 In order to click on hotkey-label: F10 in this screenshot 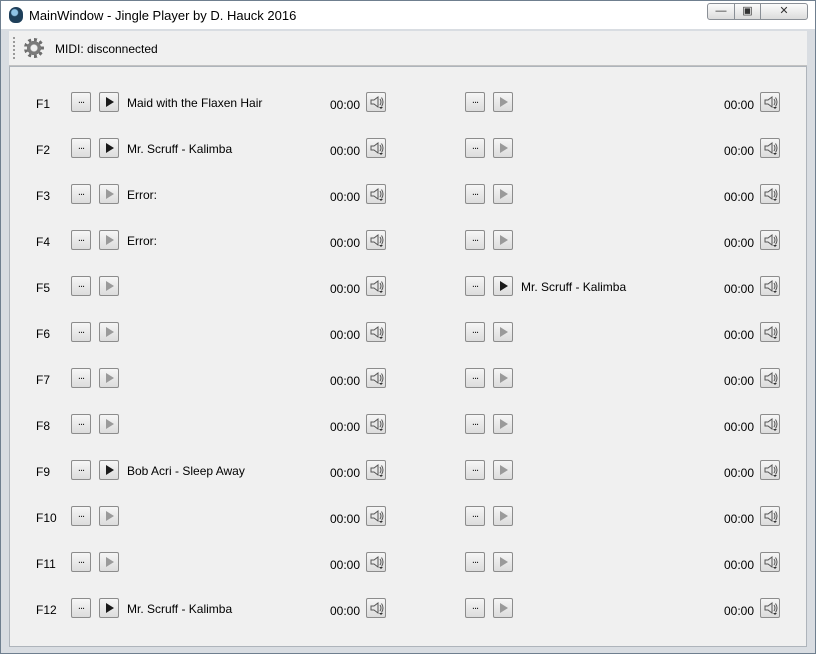, I will do `click(46, 518)`.